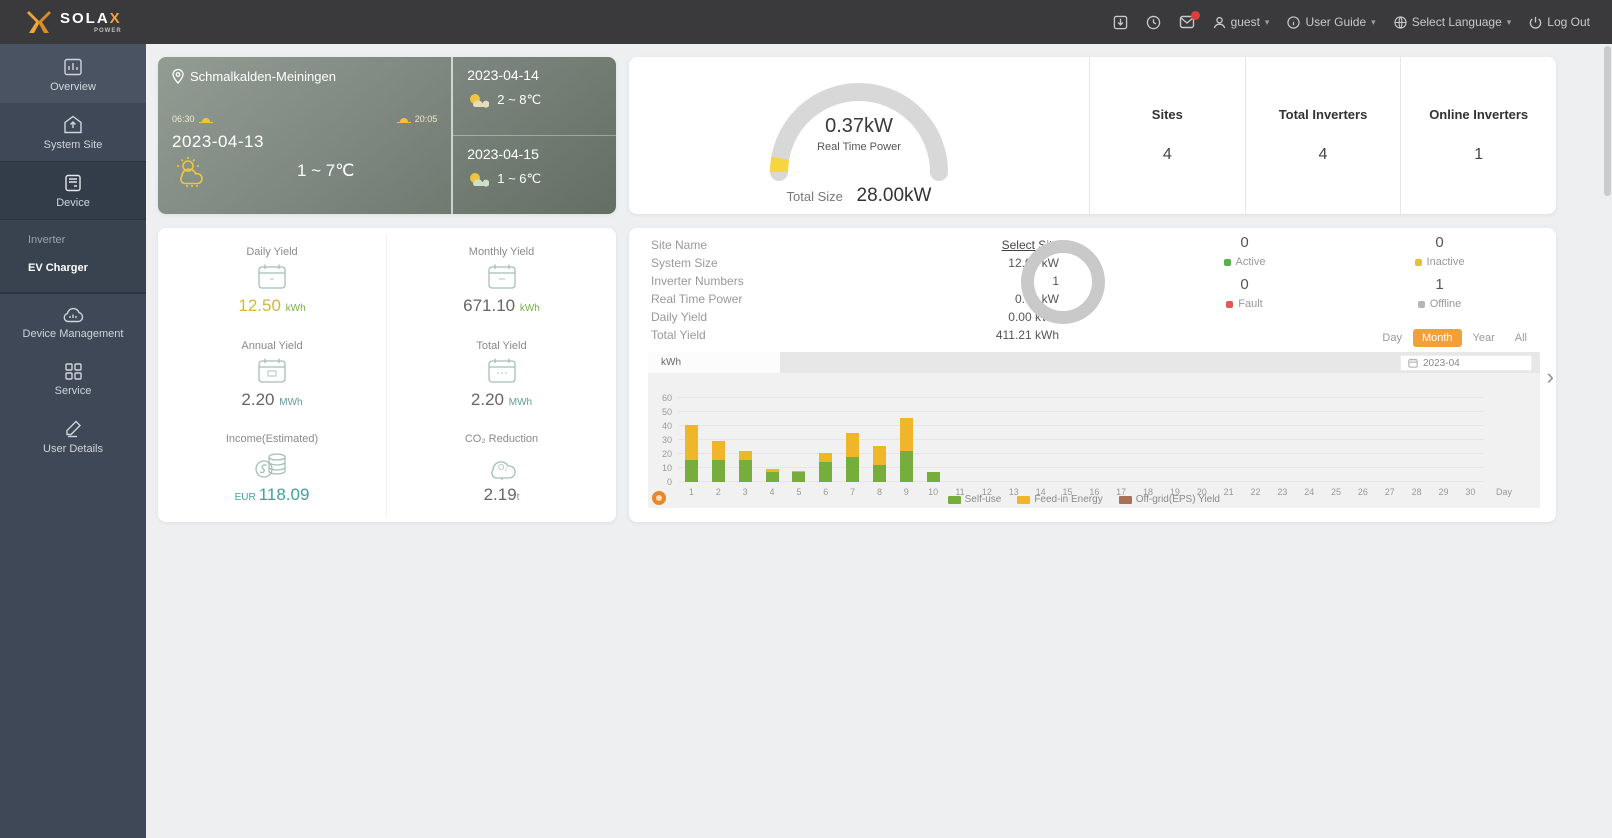  What do you see at coordinates (1439, 251) in the screenshot?
I see `status-inactive: 0 Inactive` at bounding box center [1439, 251].